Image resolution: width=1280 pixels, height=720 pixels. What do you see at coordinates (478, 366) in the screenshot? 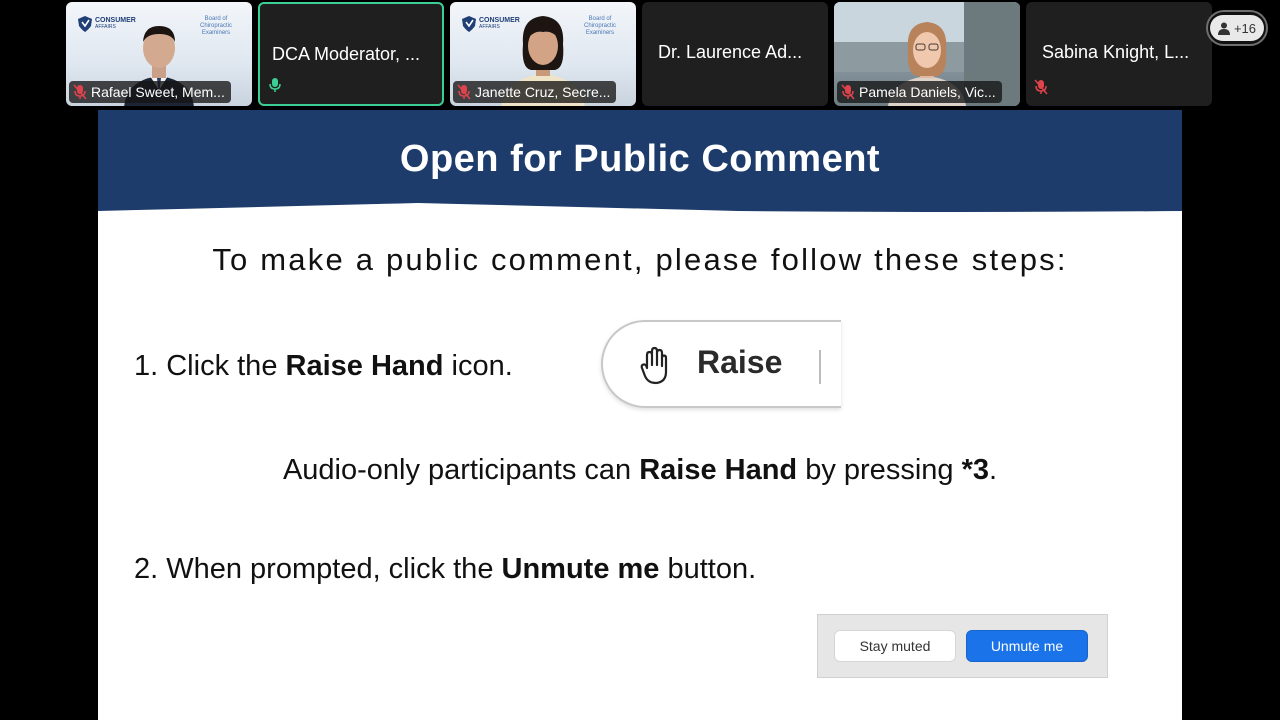
I see `step-1-suffix: icon.` at bounding box center [478, 366].